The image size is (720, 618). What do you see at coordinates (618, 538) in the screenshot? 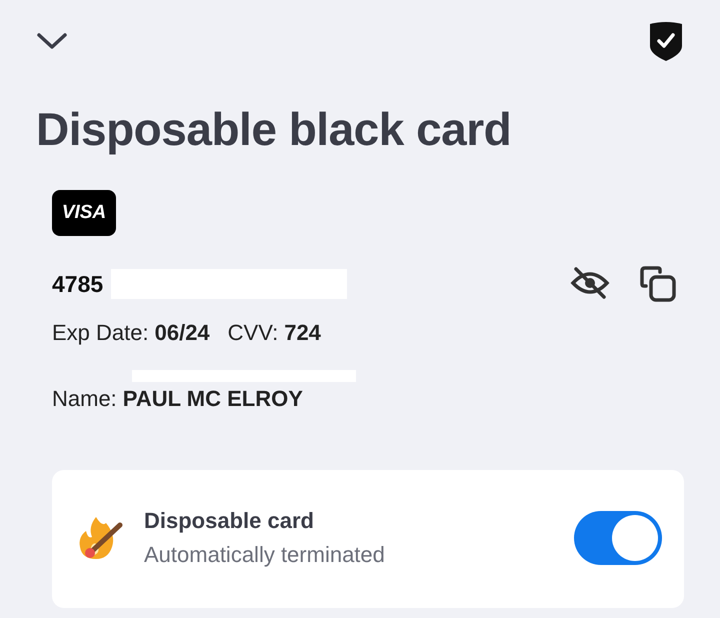
I see `toggle-switch` at bounding box center [618, 538].